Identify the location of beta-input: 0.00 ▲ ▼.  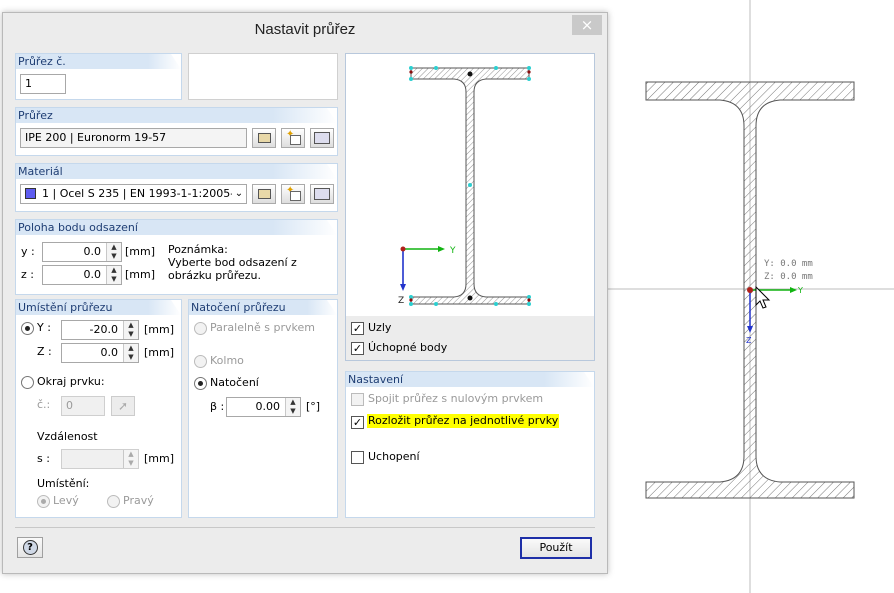
(263, 407).